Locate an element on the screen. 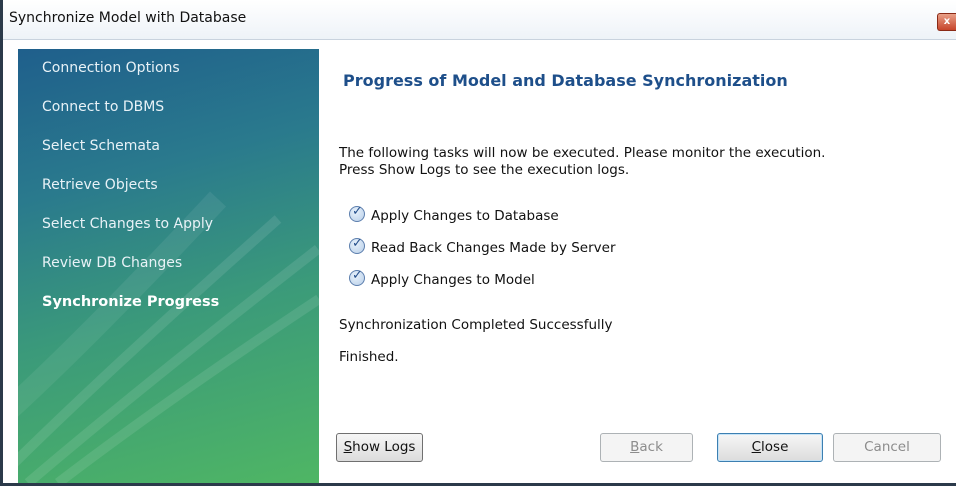 The height and width of the screenshot is (486, 956). close-icon: x is located at coordinates (947, 21).